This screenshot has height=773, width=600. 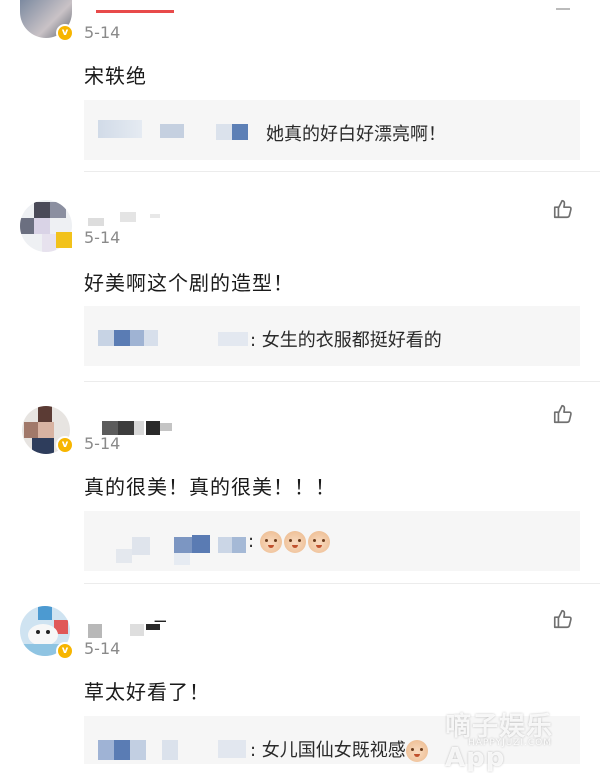 I want to click on comment-text: 真的很美！真的很美！！！, so click(x=210, y=487).